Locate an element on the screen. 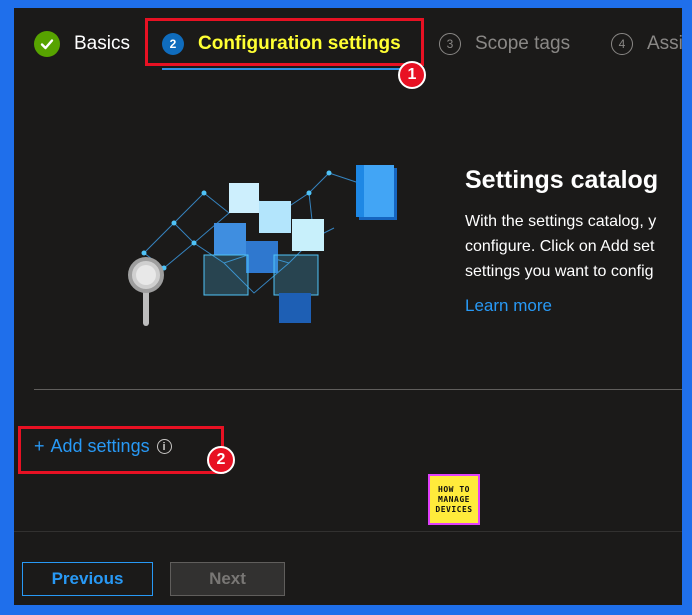 This screenshot has height=615, width=692. footer-divider is located at coordinates (348, 531).